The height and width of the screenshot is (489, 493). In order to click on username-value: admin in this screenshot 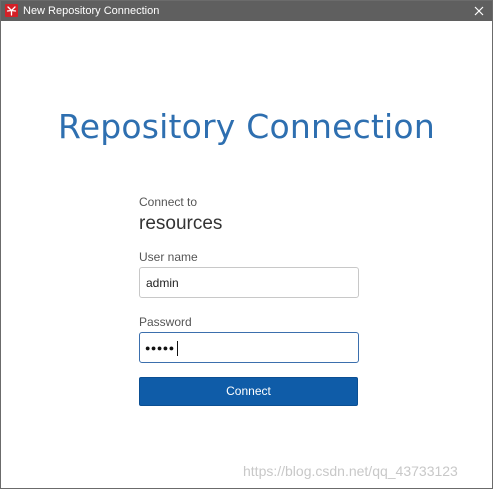, I will do `click(162, 283)`.